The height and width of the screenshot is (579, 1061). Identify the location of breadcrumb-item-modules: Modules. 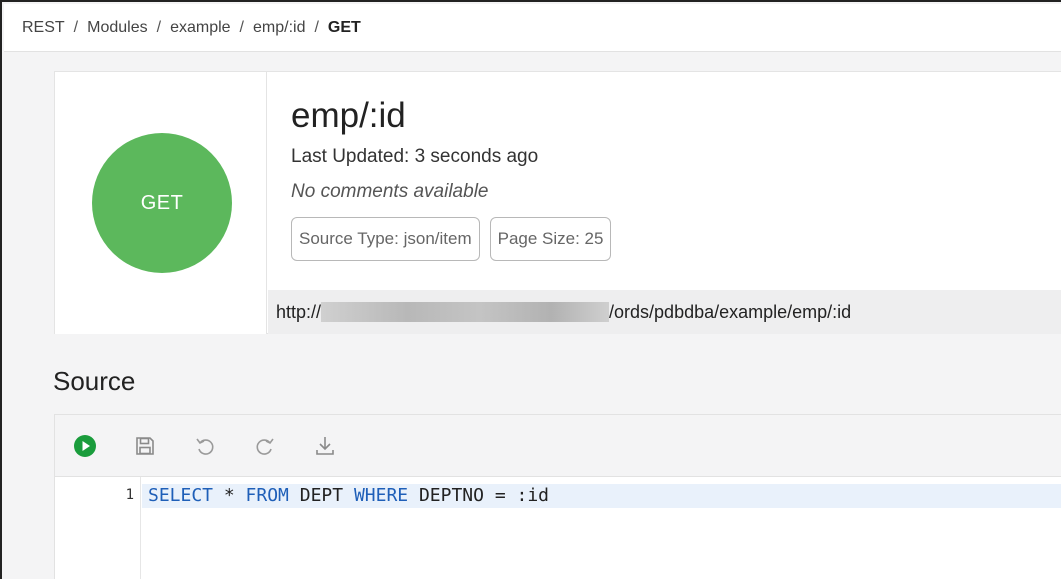
(117, 28).